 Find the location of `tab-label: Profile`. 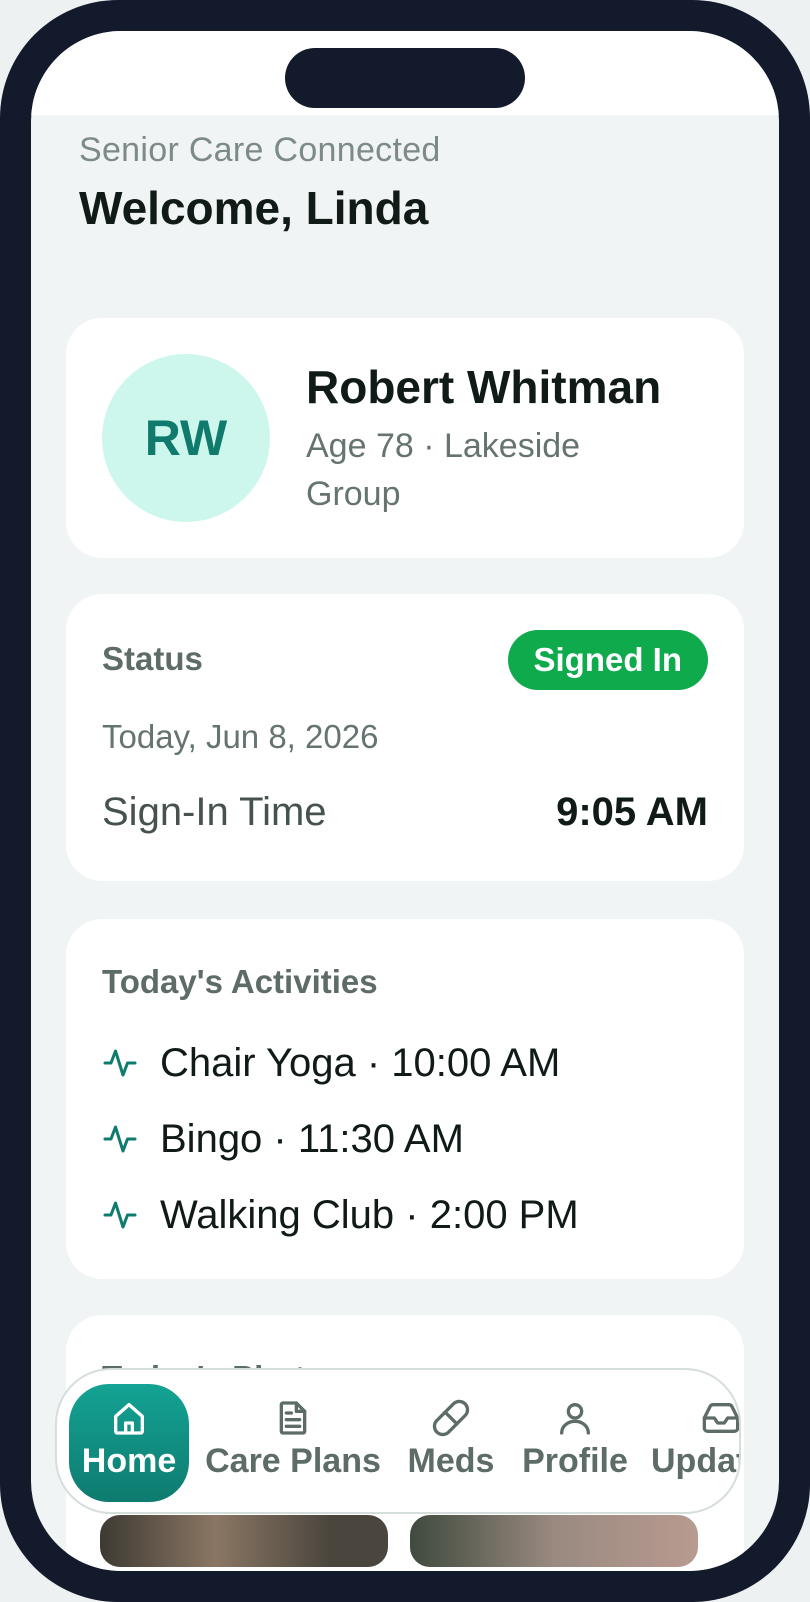

tab-label: Profile is located at coordinates (575, 1461).